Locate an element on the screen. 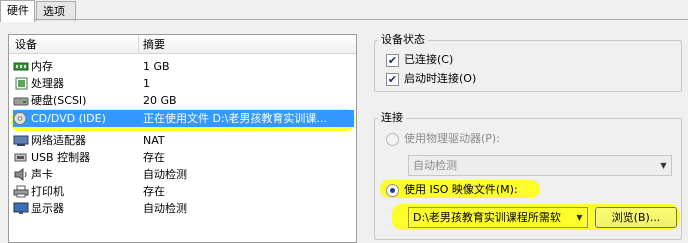  device-status-title: 设备状态 is located at coordinates (403, 40).